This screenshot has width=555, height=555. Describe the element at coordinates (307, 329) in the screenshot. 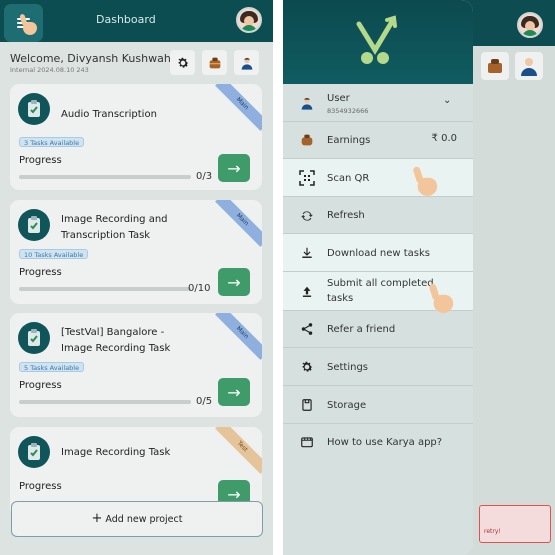

I see `share-icon` at that location.